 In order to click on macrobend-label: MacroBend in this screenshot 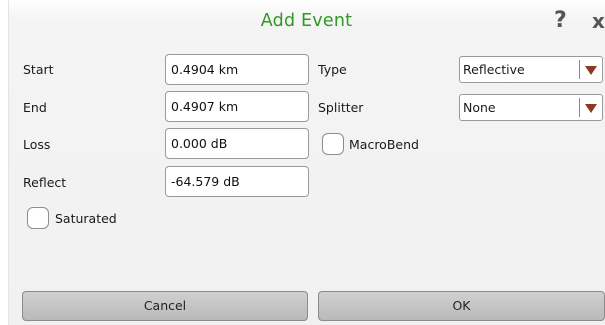, I will do `click(384, 144)`.